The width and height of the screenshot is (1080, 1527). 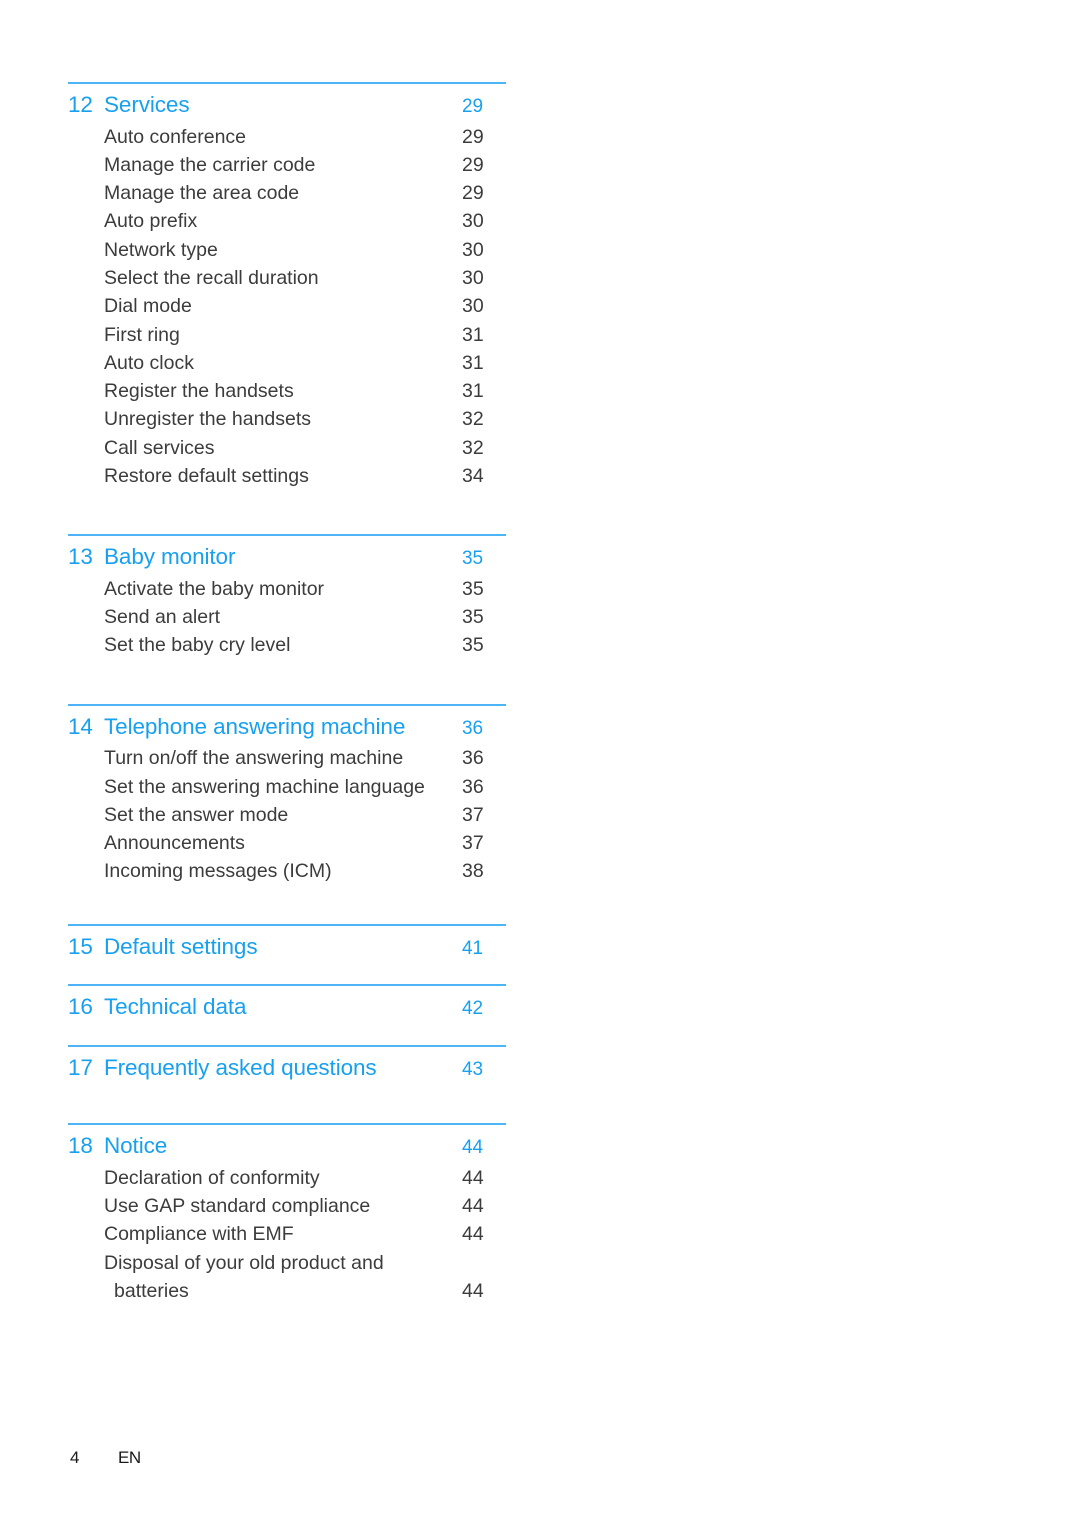 I want to click on section-page-number: 35, so click(x=472, y=559).